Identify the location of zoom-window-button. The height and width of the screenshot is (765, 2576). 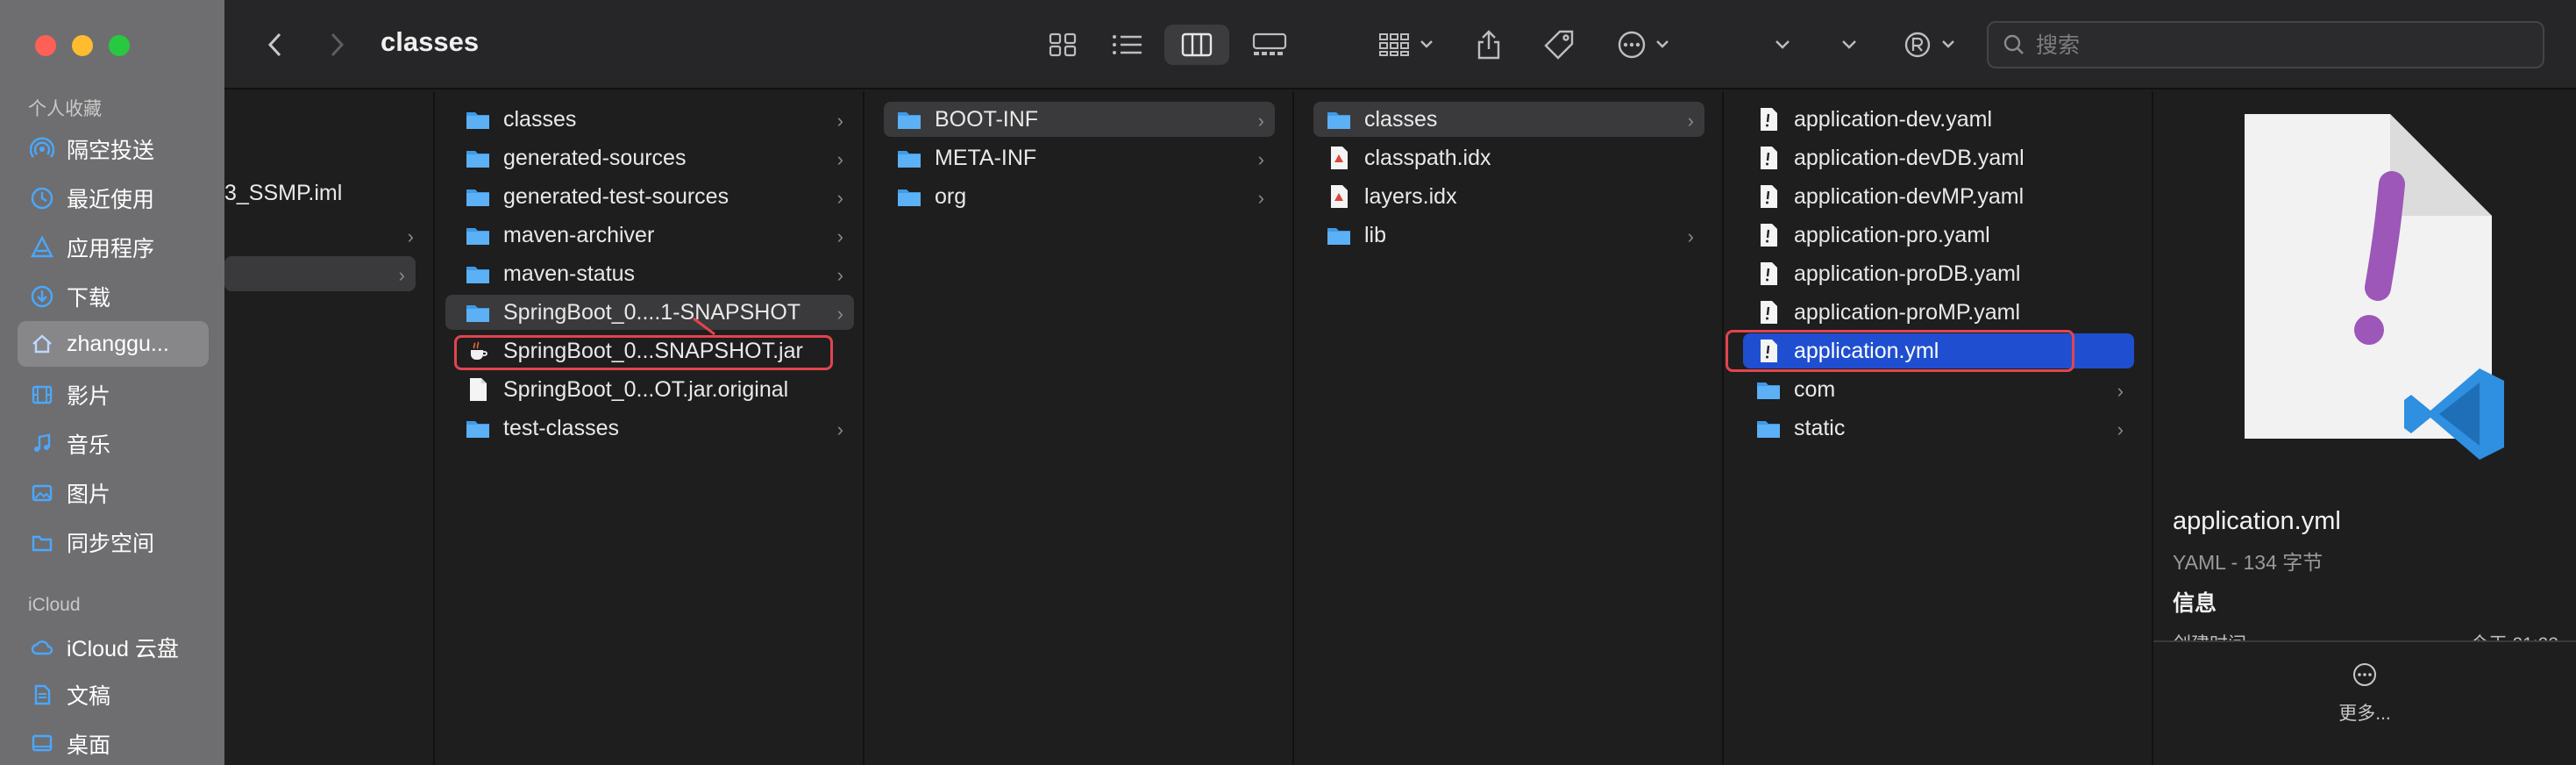
(119, 45).